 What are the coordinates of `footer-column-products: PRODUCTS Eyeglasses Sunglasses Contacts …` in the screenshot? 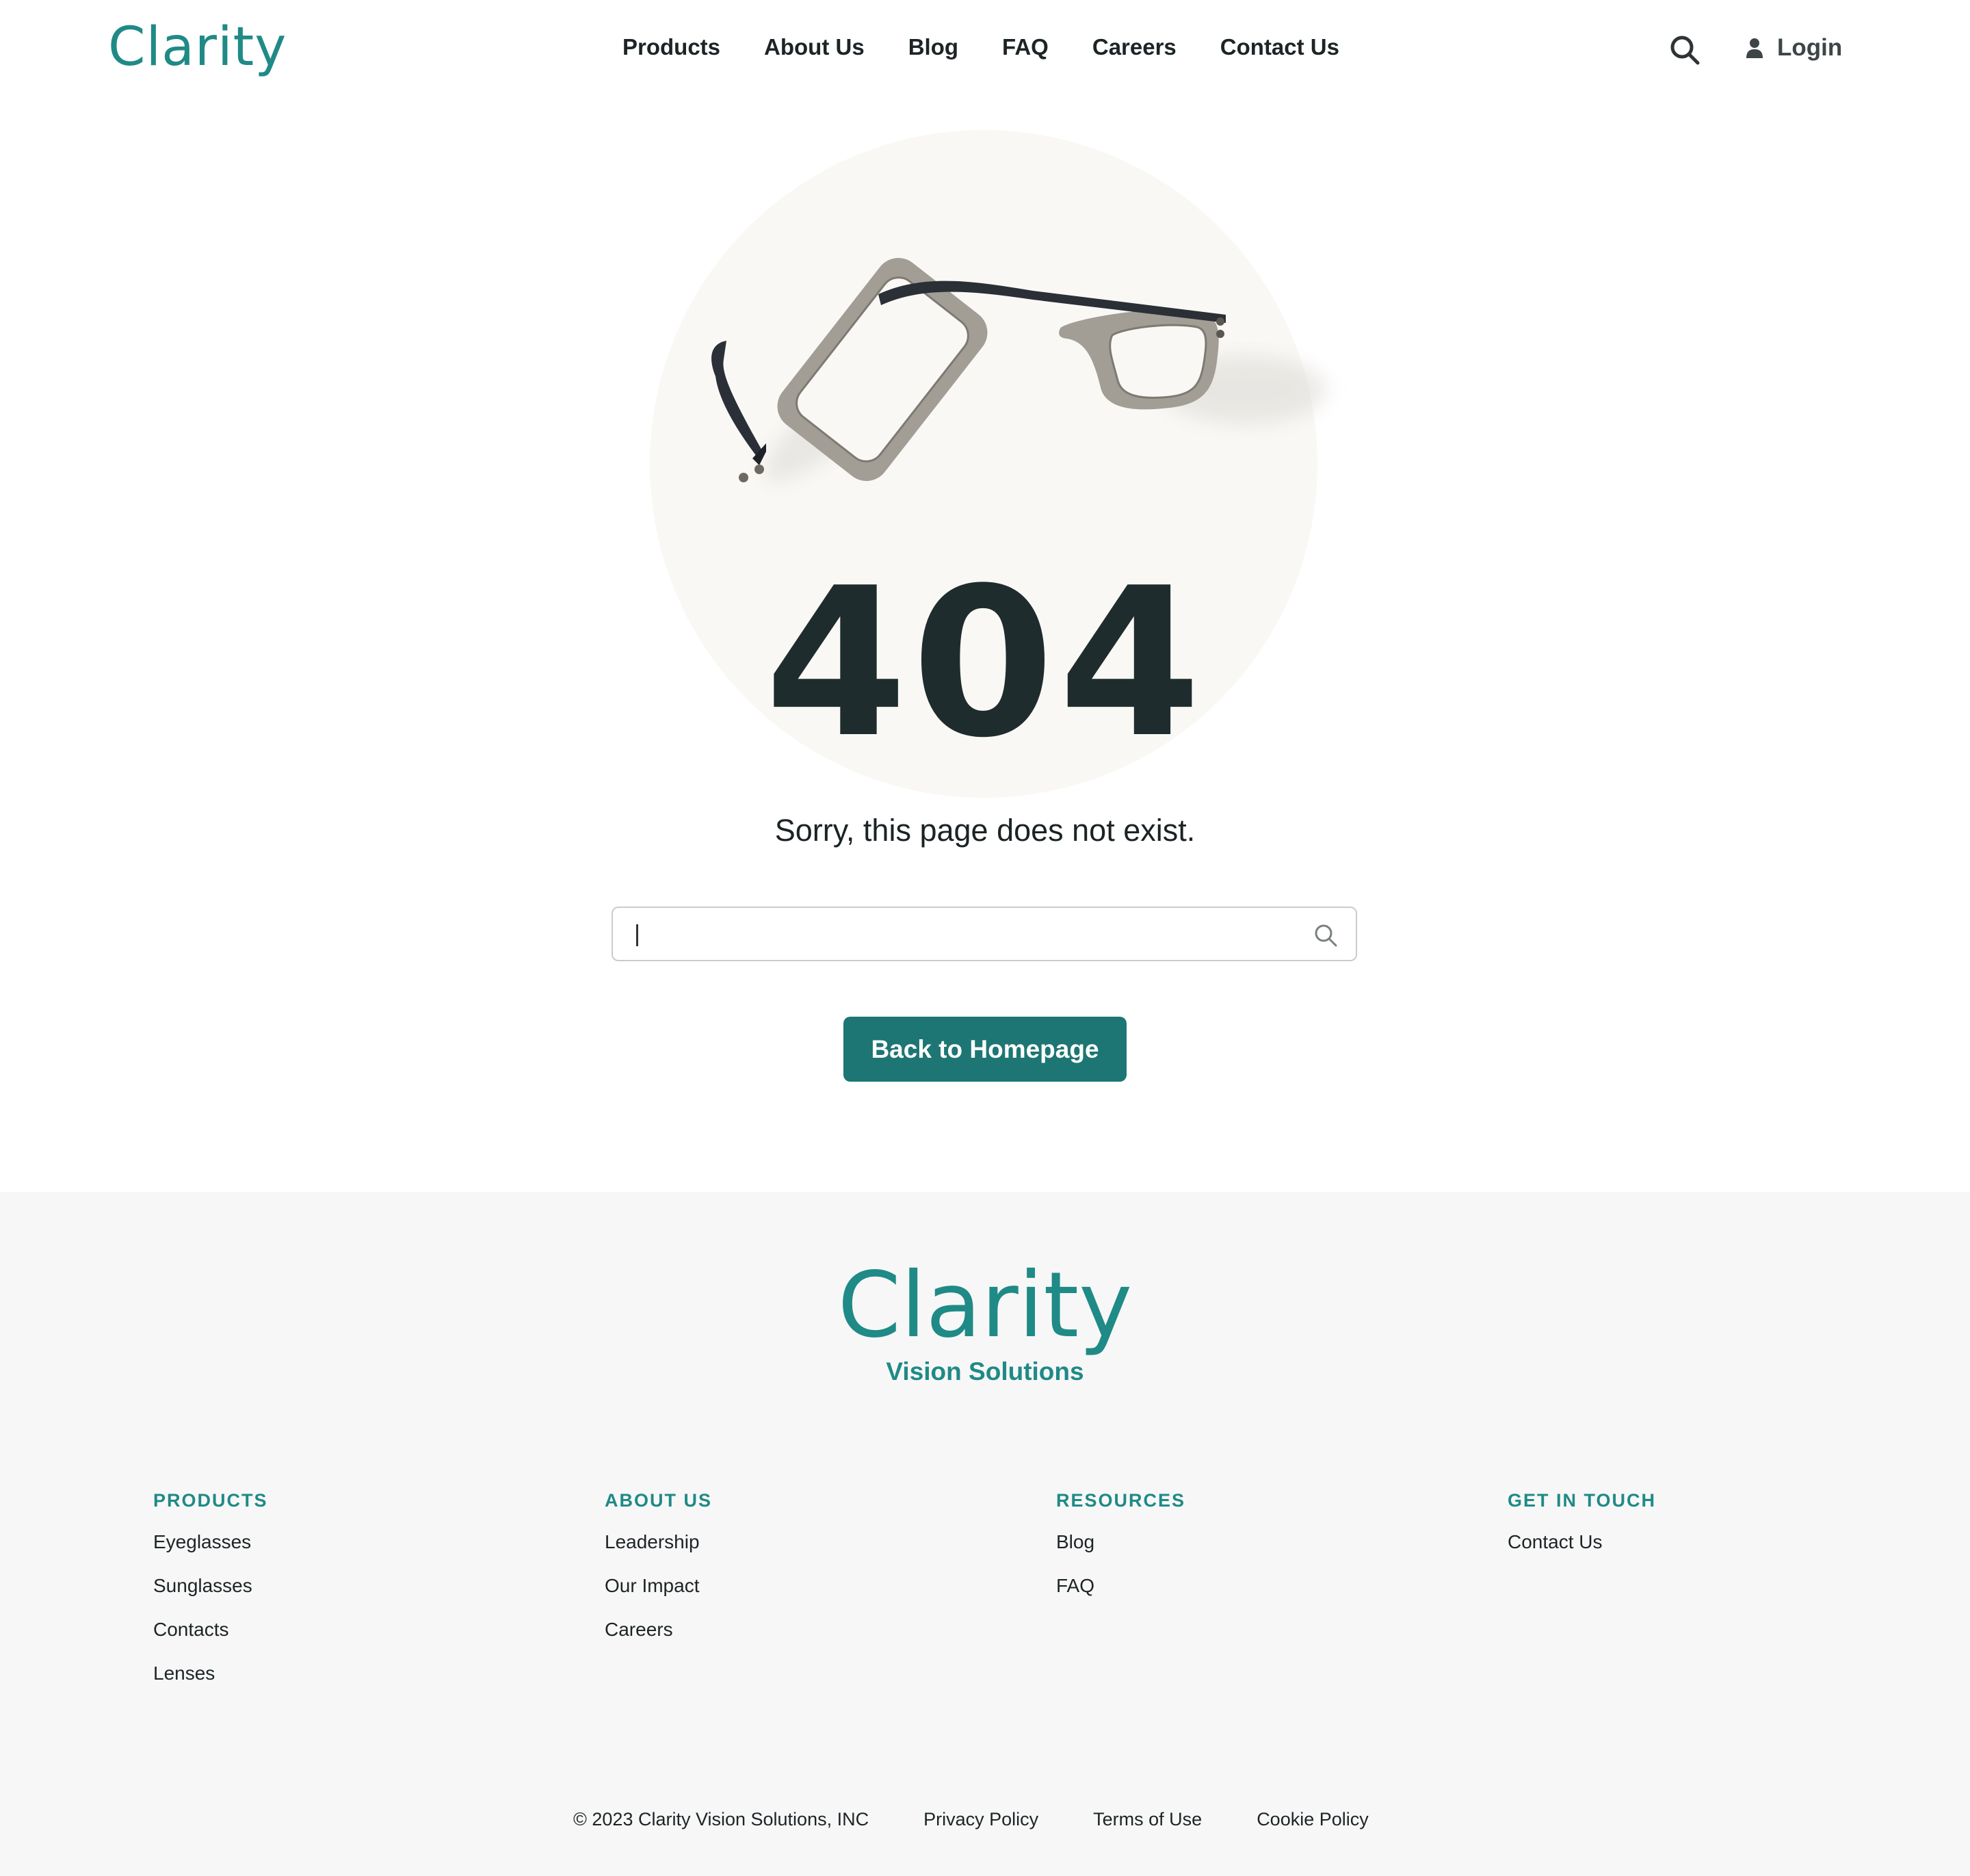 It's located at (210, 1598).